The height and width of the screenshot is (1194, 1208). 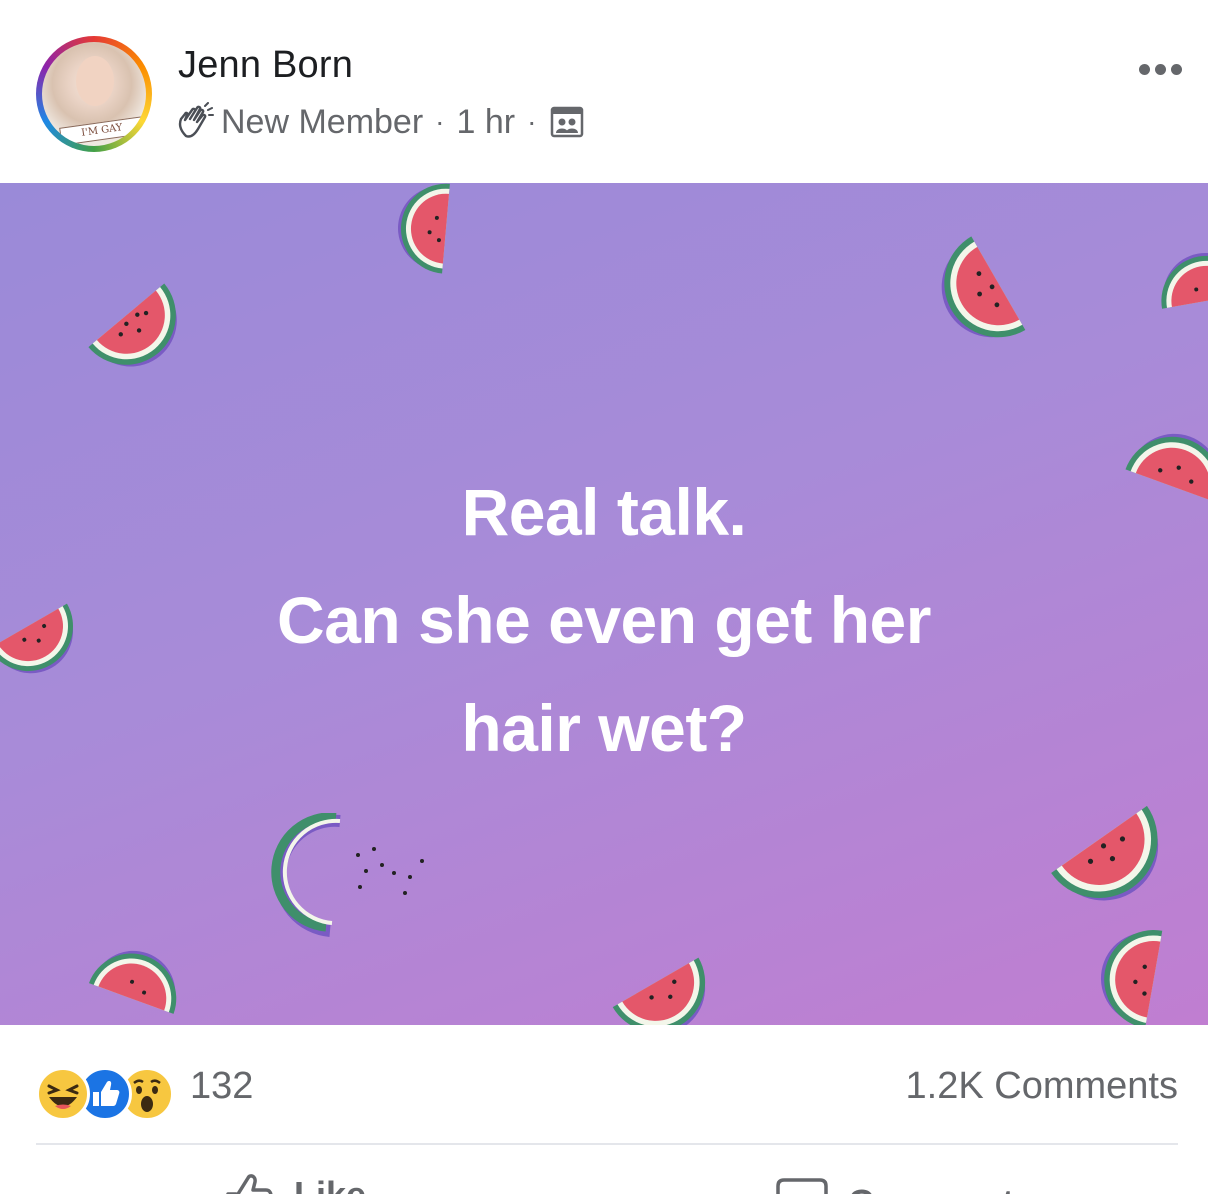 I want to click on thumbs-up-icon, so click(x=249, y=1184).